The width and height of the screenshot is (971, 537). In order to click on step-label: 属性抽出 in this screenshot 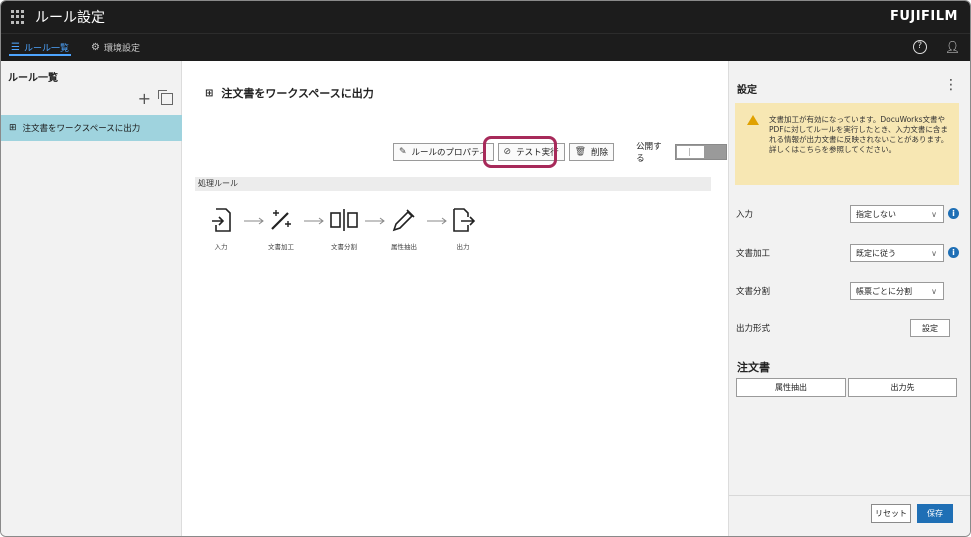, I will do `click(404, 247)`.